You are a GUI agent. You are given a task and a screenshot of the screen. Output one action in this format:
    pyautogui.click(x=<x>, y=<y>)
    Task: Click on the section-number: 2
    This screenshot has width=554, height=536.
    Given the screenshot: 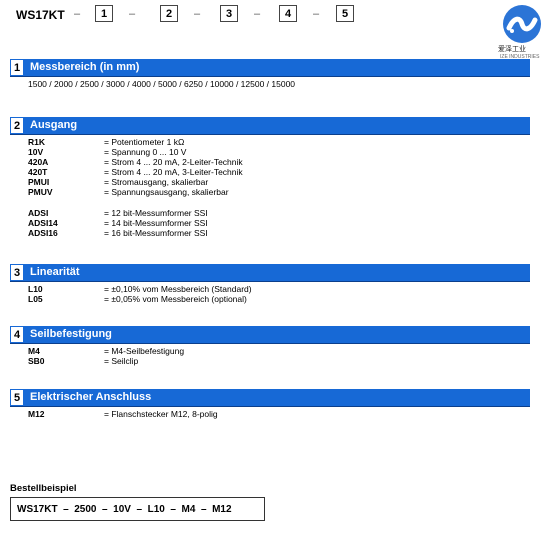 What is the action you would take?
    pyautogui.click(x=17, y=125)
    